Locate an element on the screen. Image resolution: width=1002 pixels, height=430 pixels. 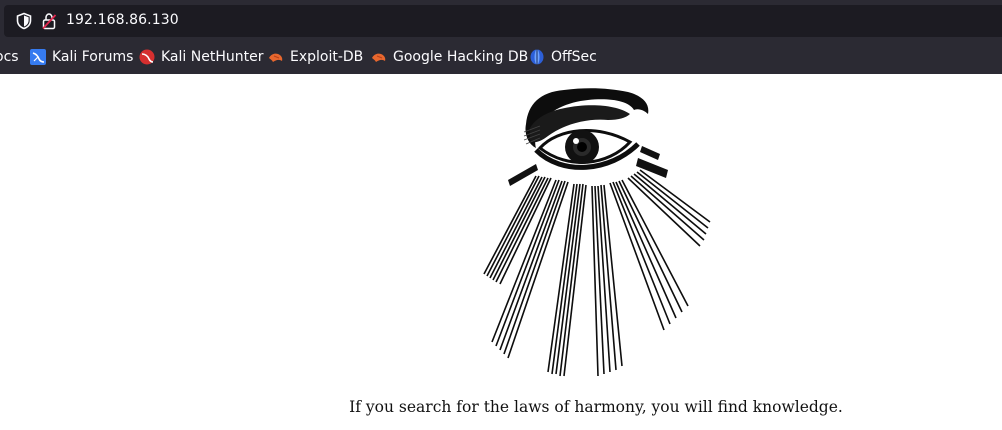
google-hacking-db-icon is located at coordinates (379, 57).